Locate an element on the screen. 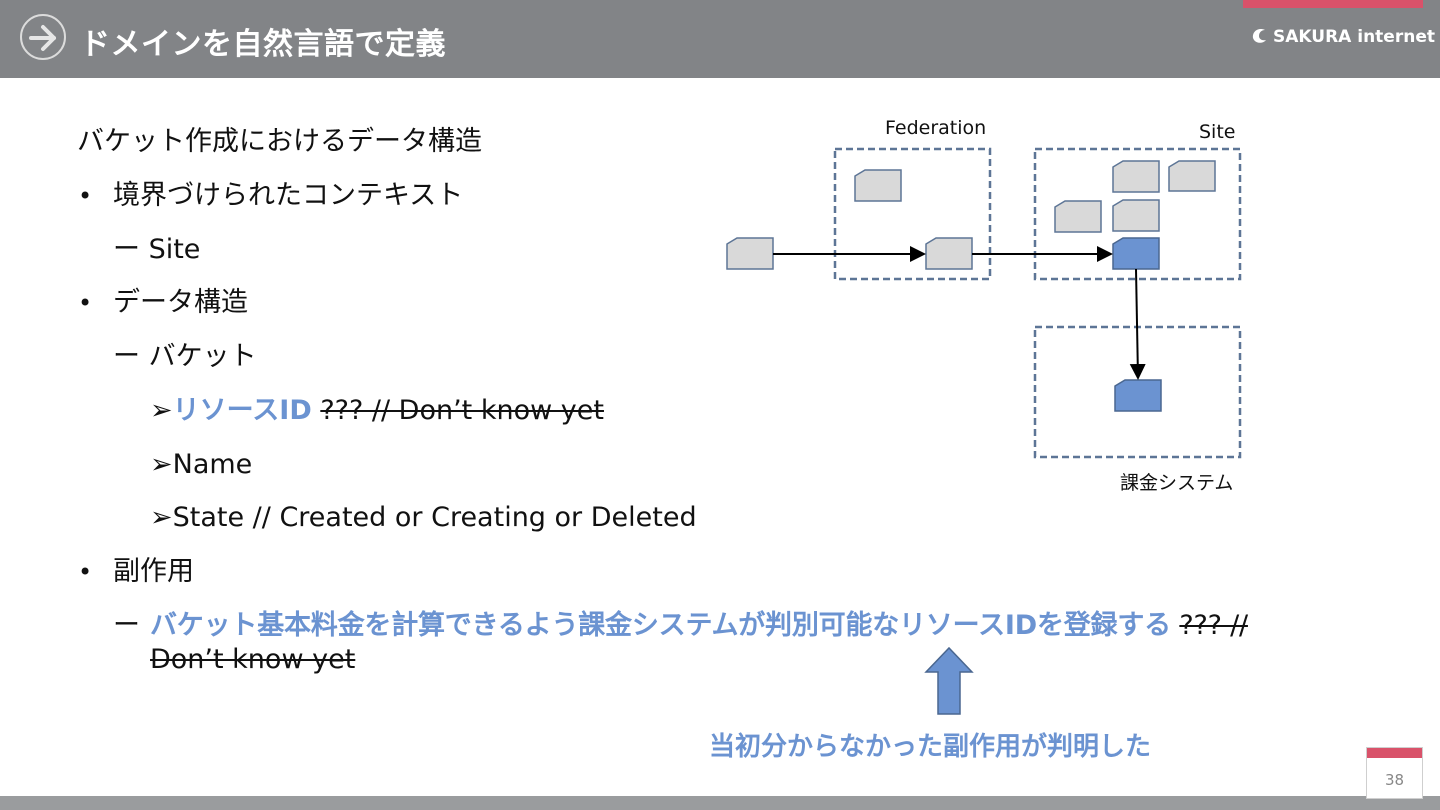 This screenshot has width=1440, height=810. federation-label: Federation is located at coordinates (936, 128).